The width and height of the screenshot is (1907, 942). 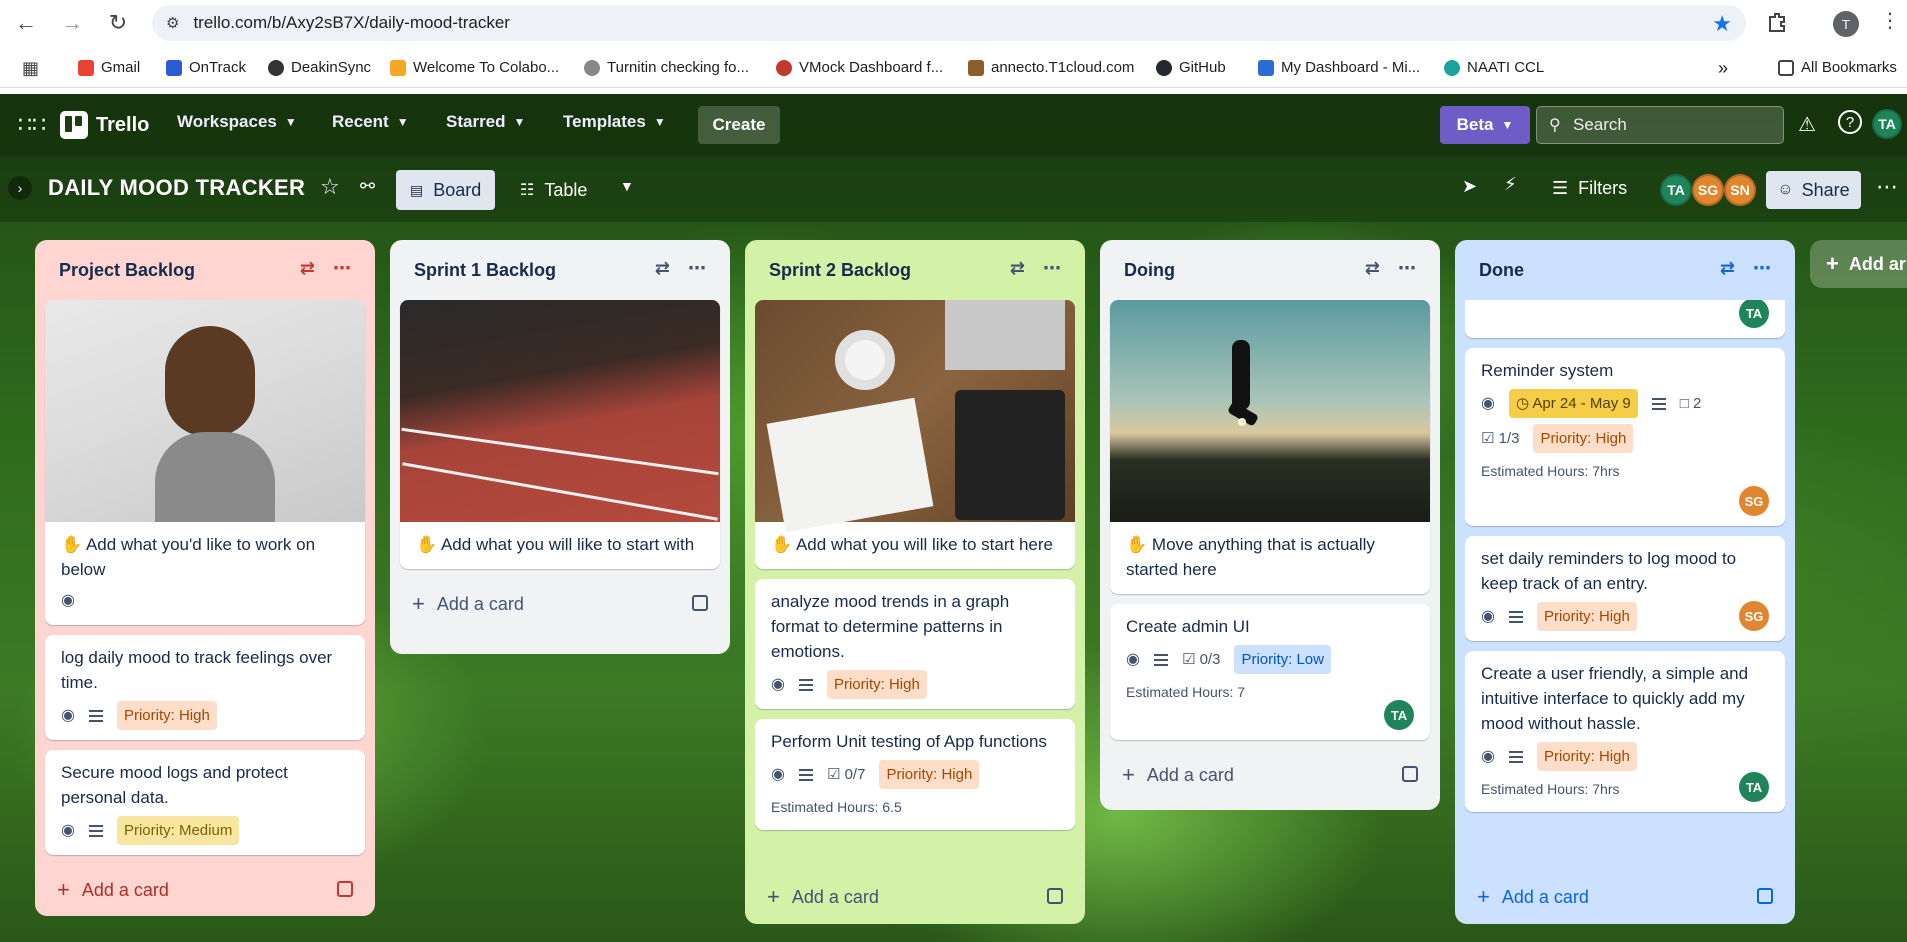 I want to click on back-icon: ←, so click(x=26, y=23).